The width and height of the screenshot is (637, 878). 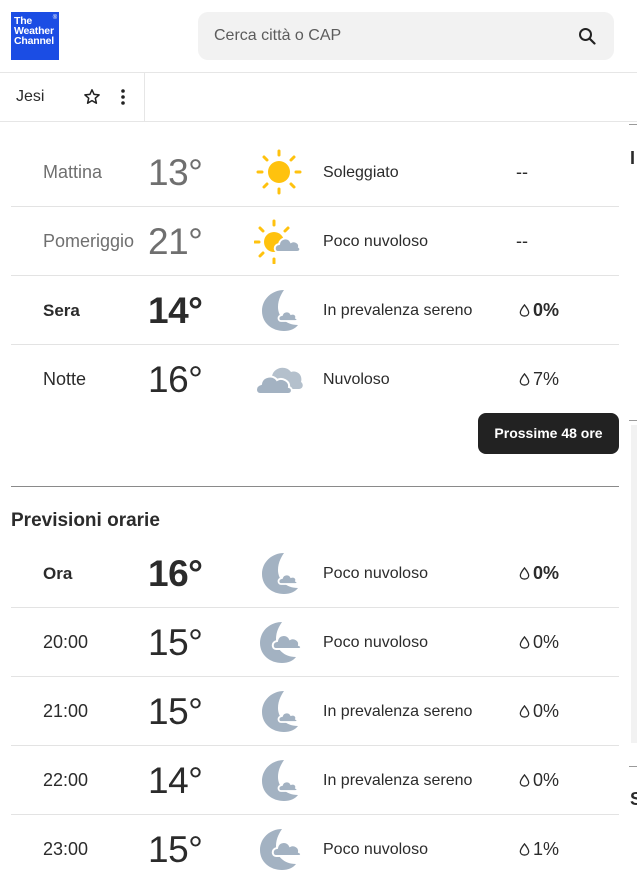 I want to click on daypart-label: Mattina, so click(x=73, y=172).